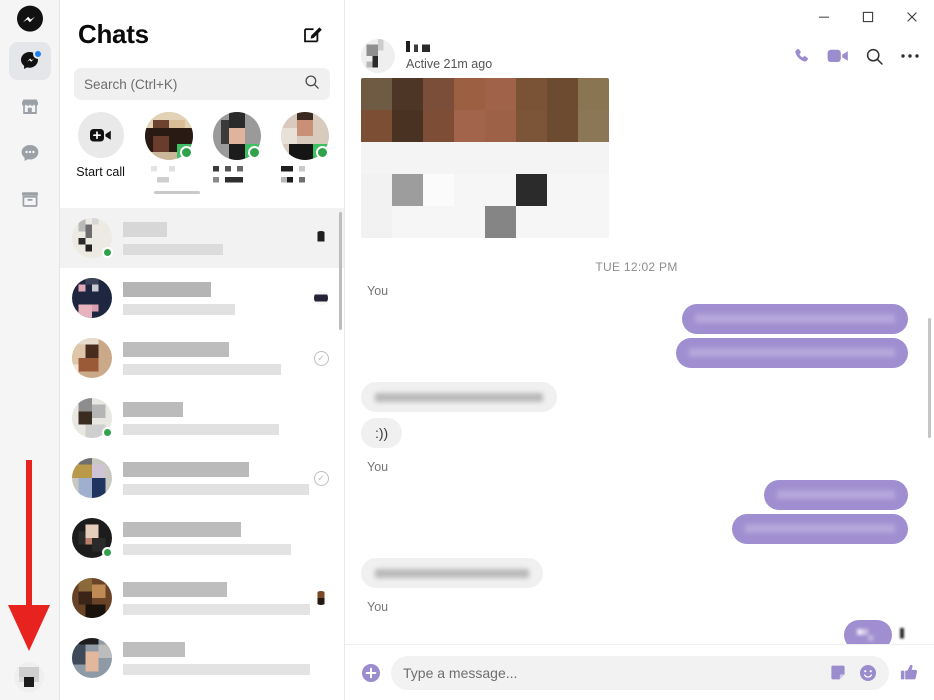 The height and width of the screenshot is (700, 934). What do you see at coordinates (321, 358) in the screenshot?
I see `chat-row-status: ✓` at bounding box center [321, 358].